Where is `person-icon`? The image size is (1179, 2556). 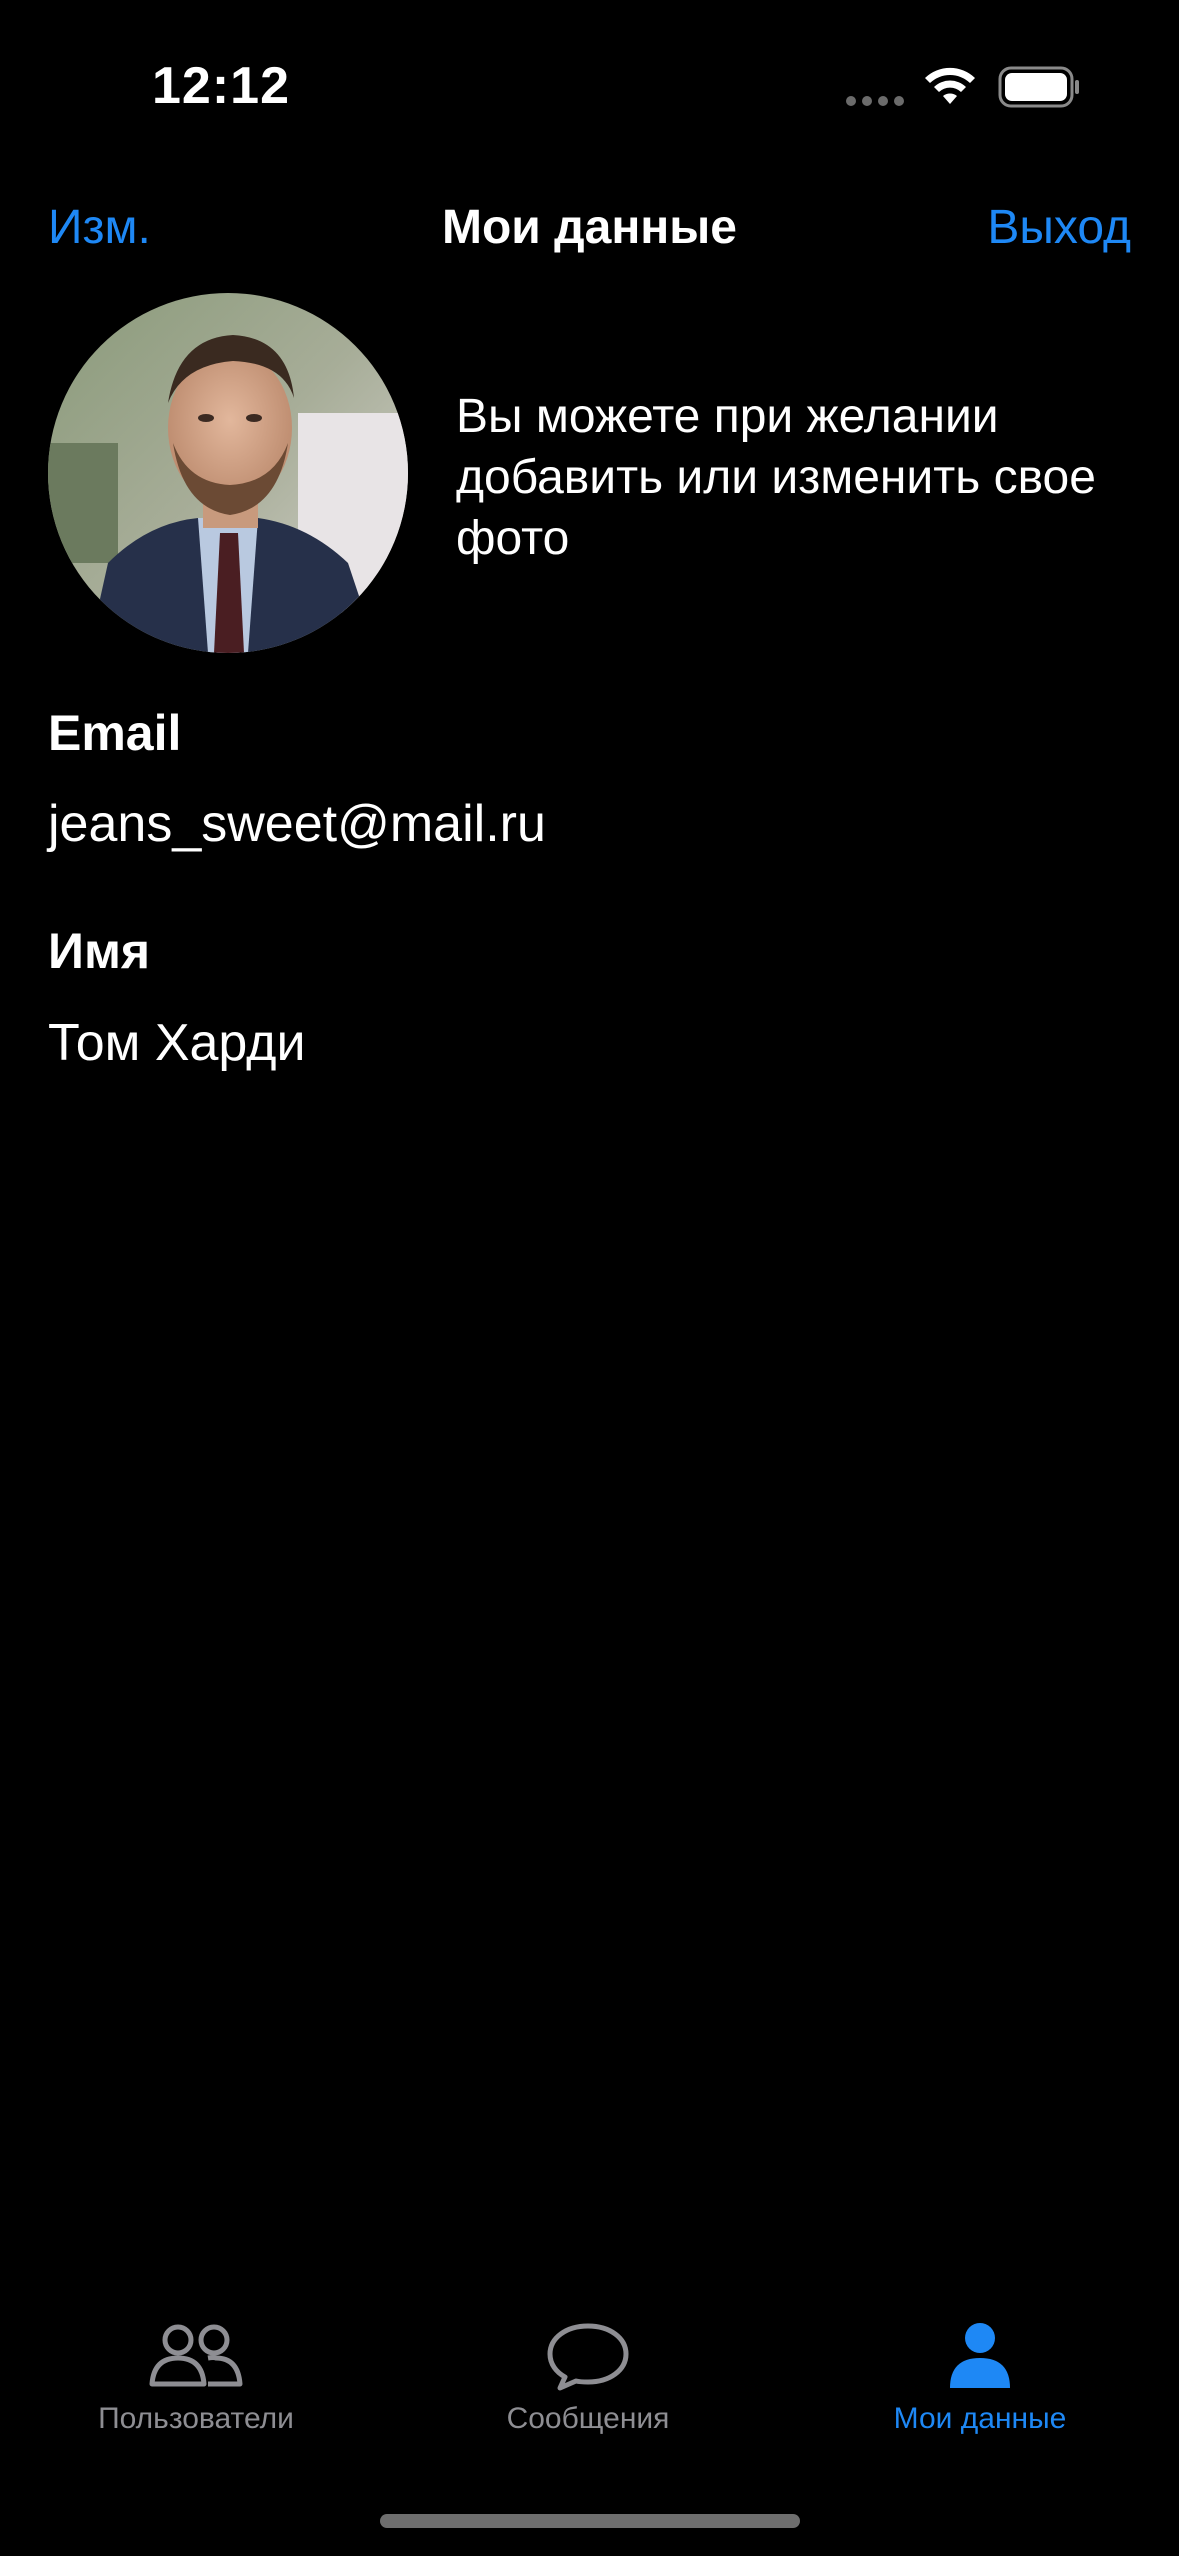 person-icon is located at coordinates (980, 2355).